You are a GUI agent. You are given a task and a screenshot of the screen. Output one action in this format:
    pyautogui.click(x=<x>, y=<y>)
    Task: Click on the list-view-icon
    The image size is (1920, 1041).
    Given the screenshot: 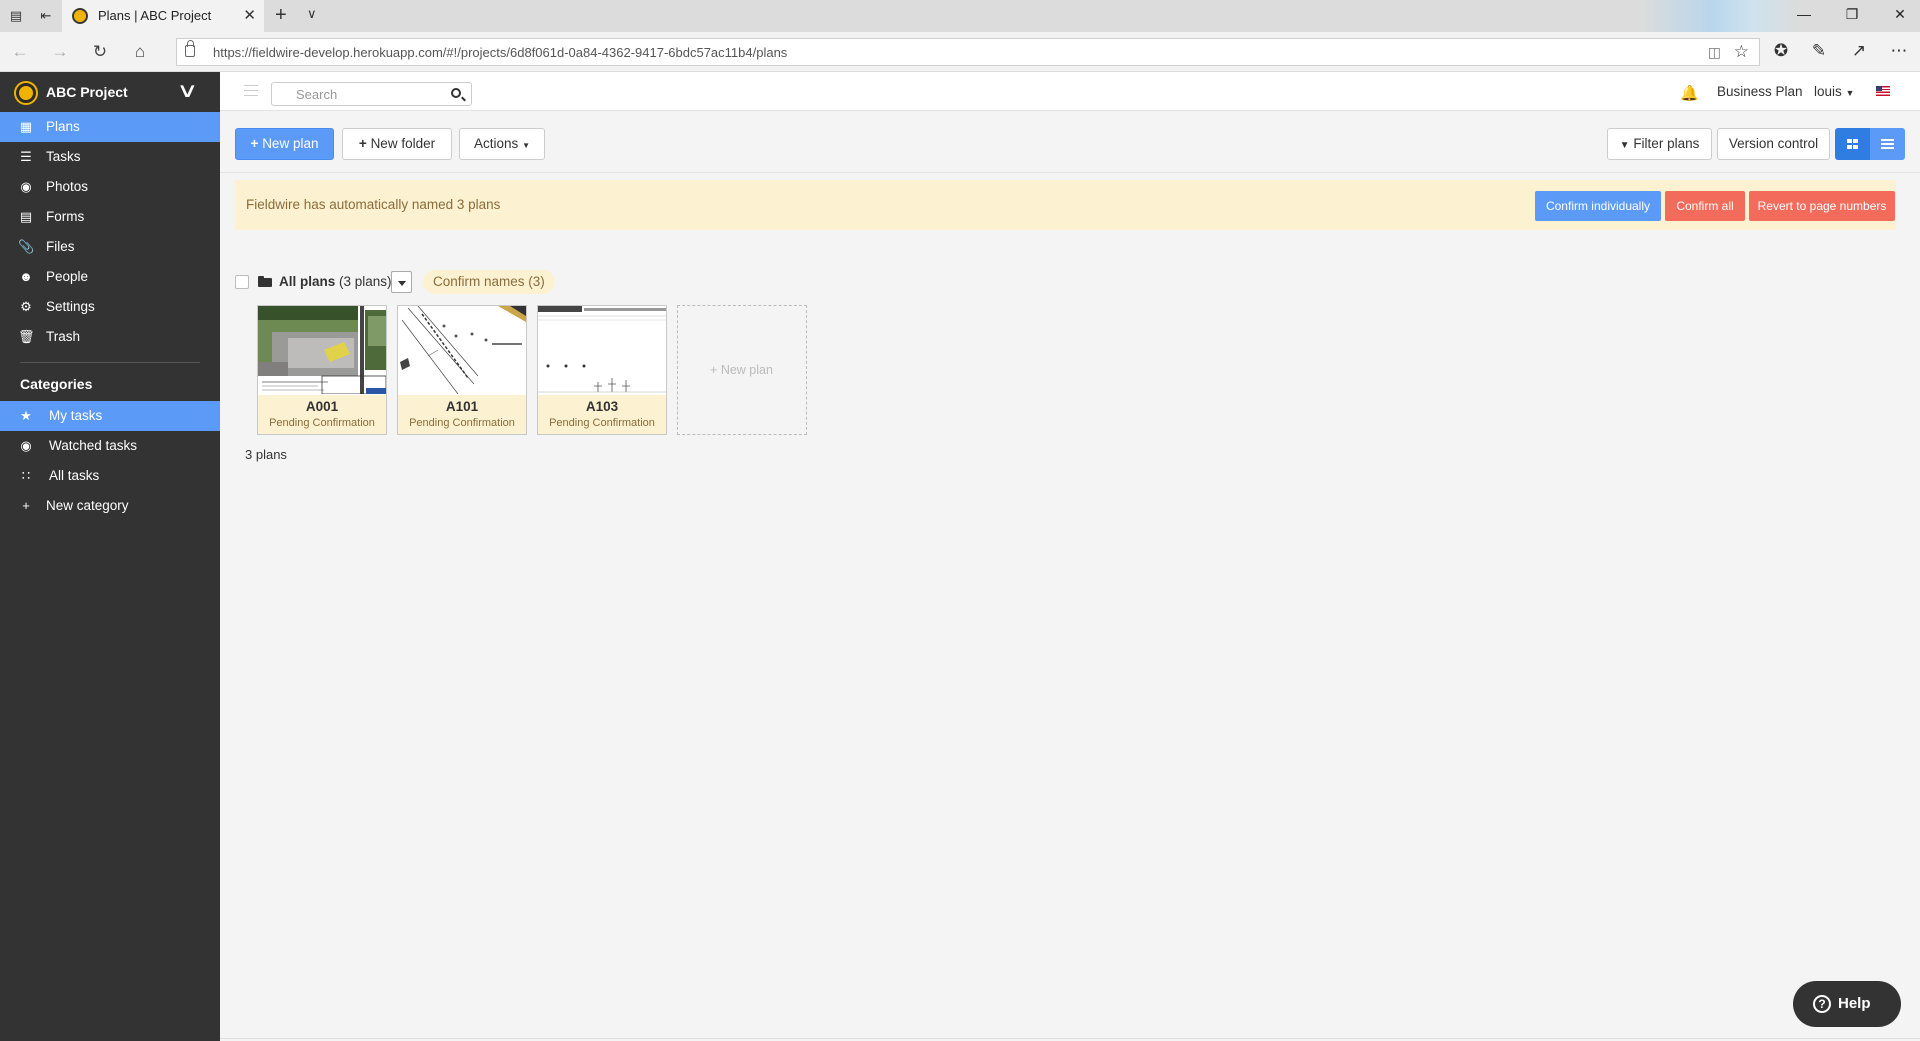 What is the action you would take?
    pyautogui.click(x=1887, y=144)
    